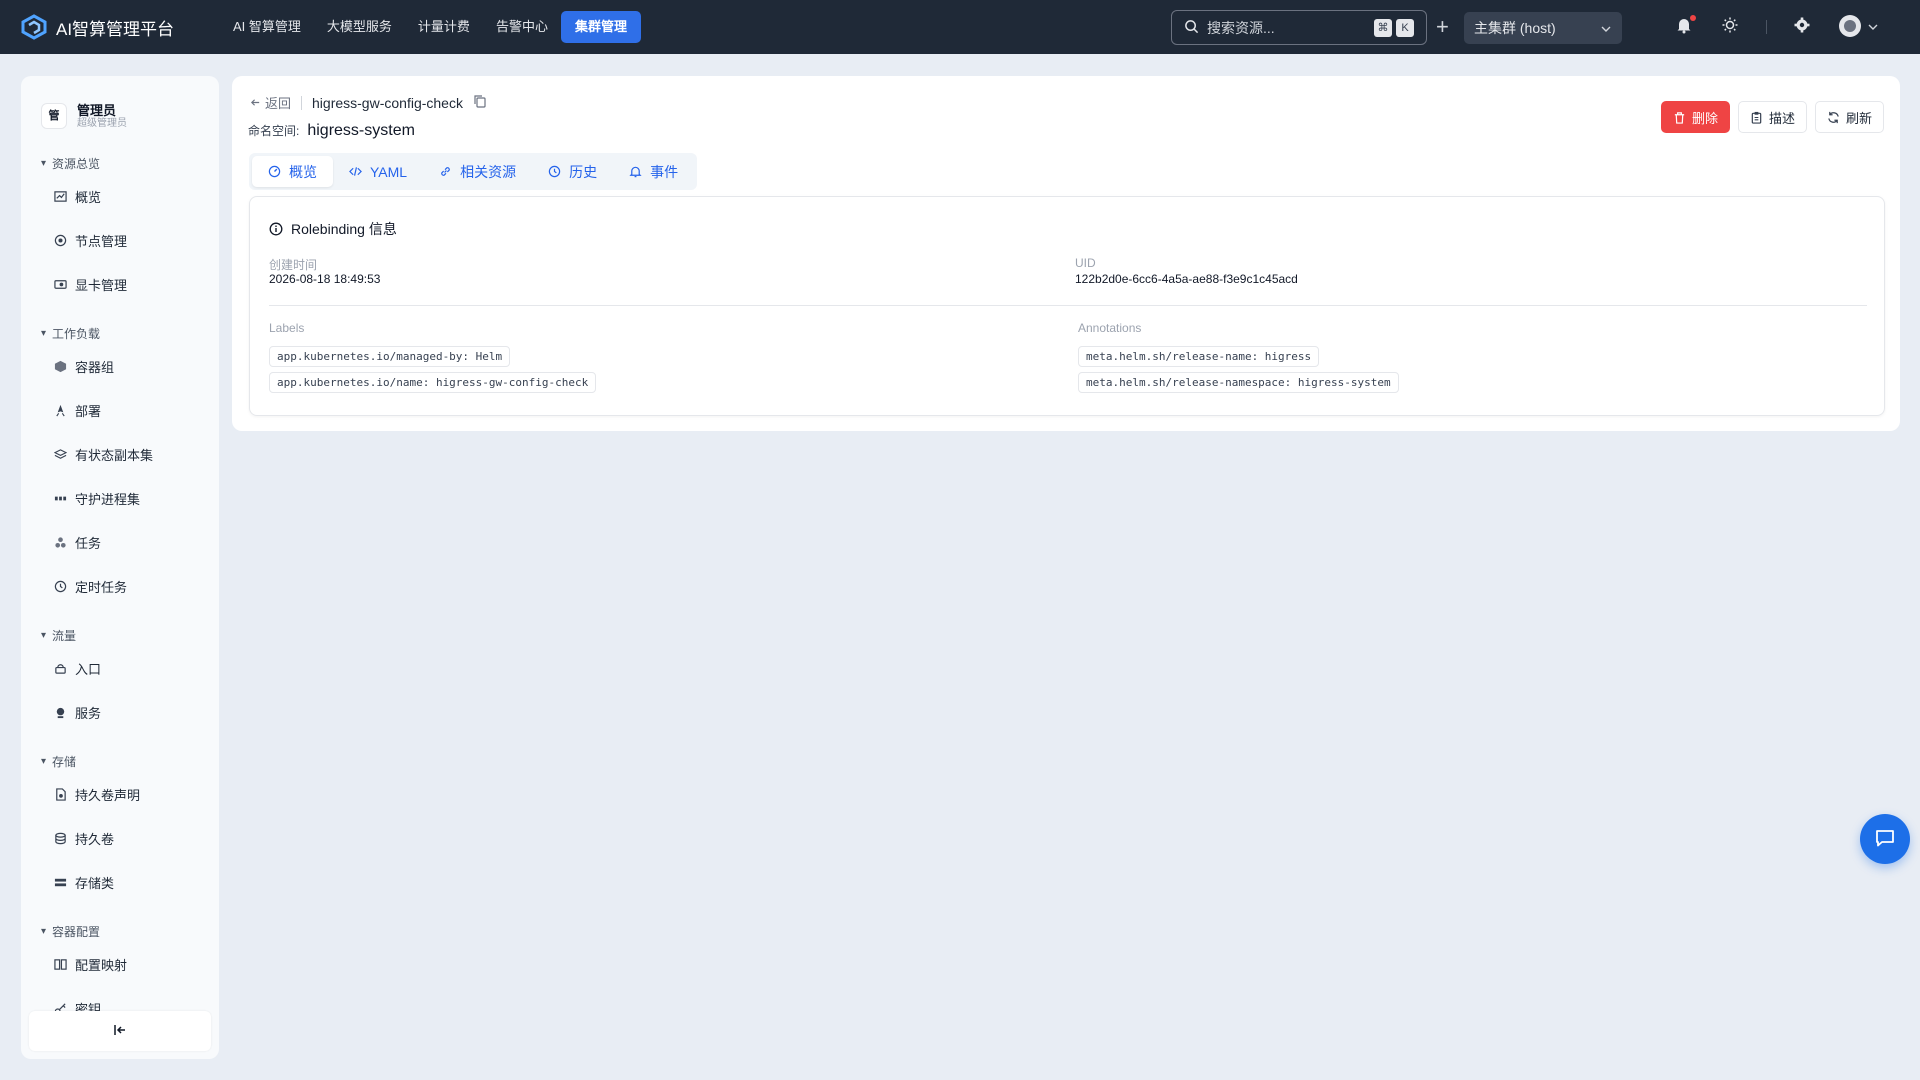 Image resolution: width=1920 pixels, height=1080 pixels. What do you see at coordinates (325, 279) in the screenshot?
I see `created-time-value: 2026-08-18 18:49:53` at bounding box center [325, 279].